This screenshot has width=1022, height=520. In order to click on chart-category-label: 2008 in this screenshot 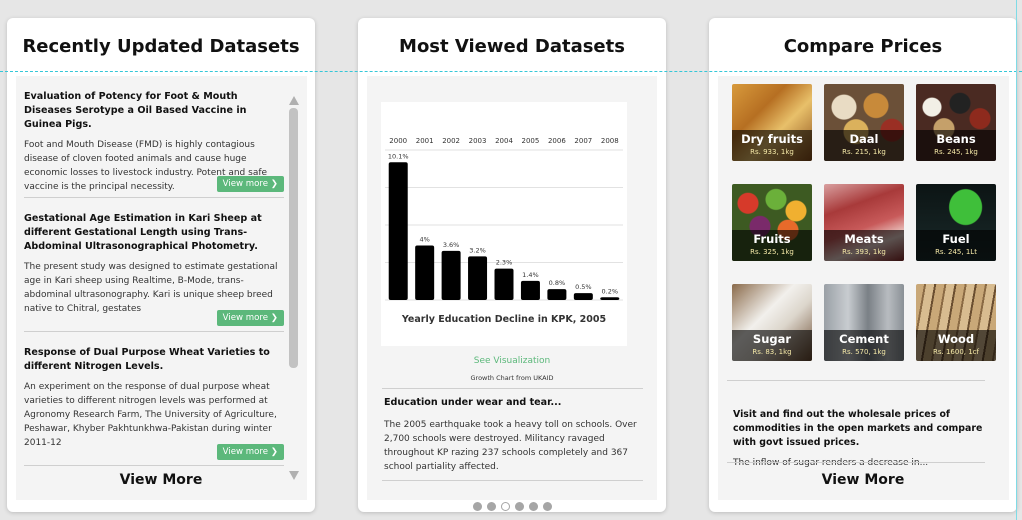, I will do `click(610, 141)`.